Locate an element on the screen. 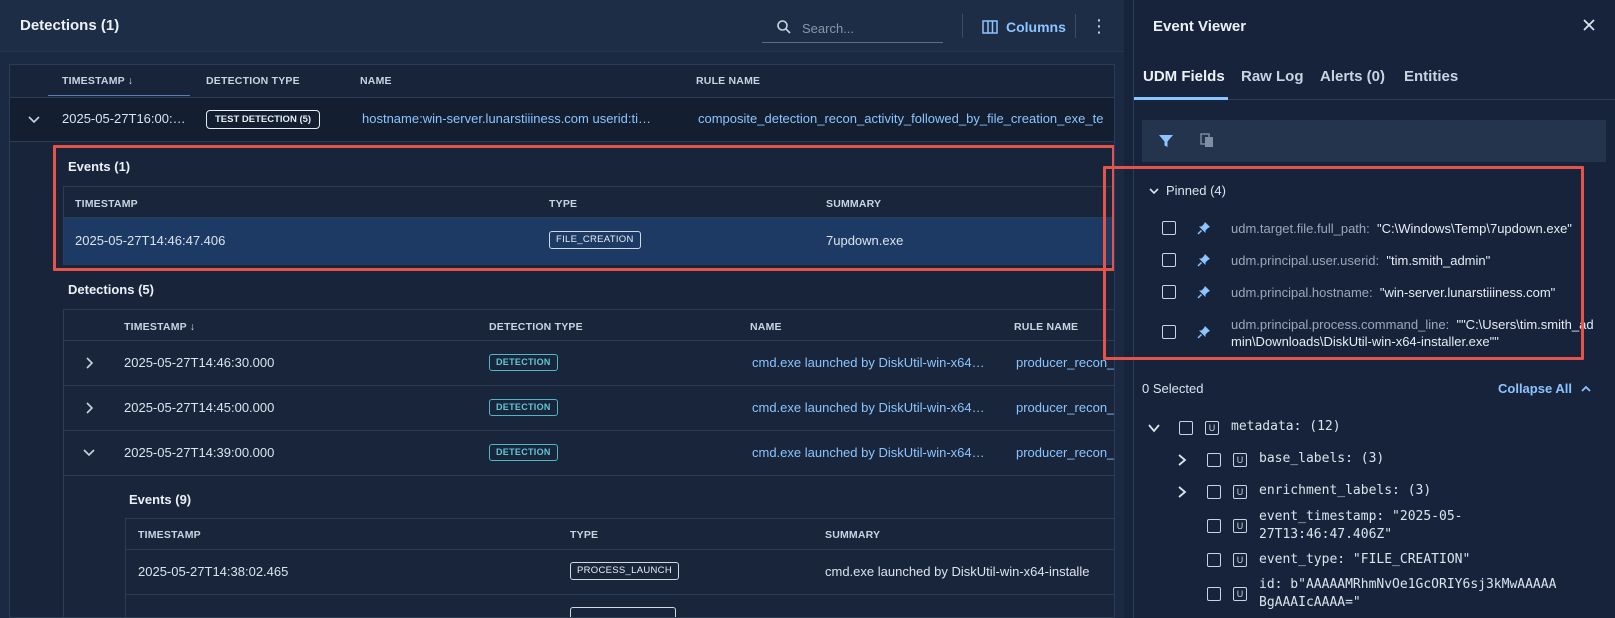 The width and height of the screenshot is (1615, 618). udm-toolbar is located at coordinates (1374, 141).